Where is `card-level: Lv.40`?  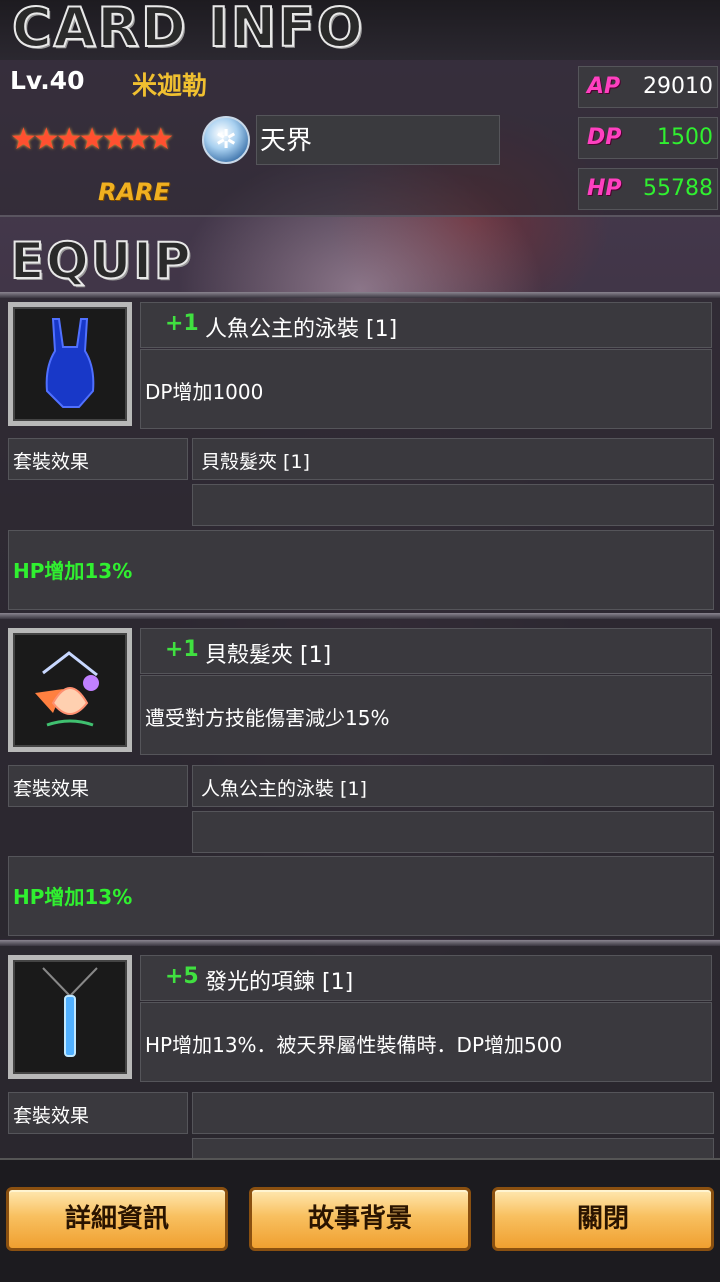
card-level: Lv.40 is located at coordinates (47, 80).